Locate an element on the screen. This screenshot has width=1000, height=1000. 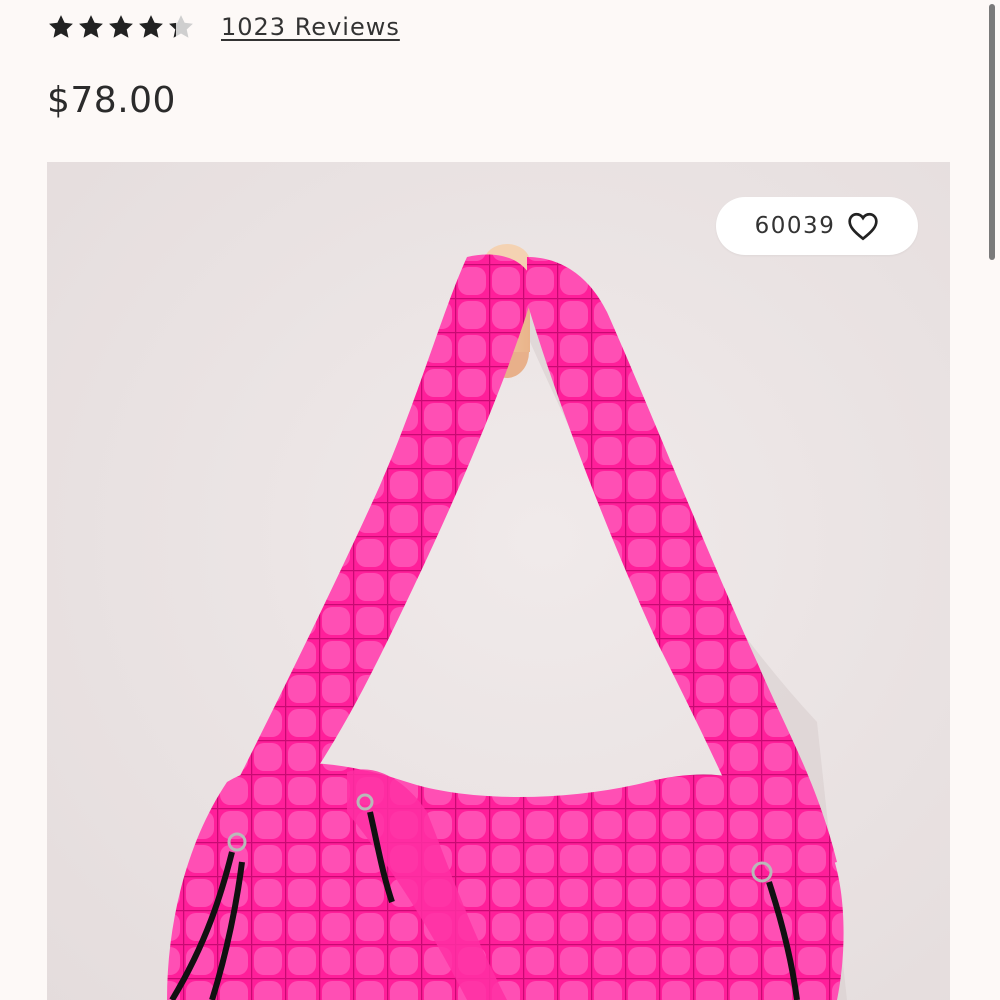
favorites-count: 60039 is located at coordinates (795, 226).